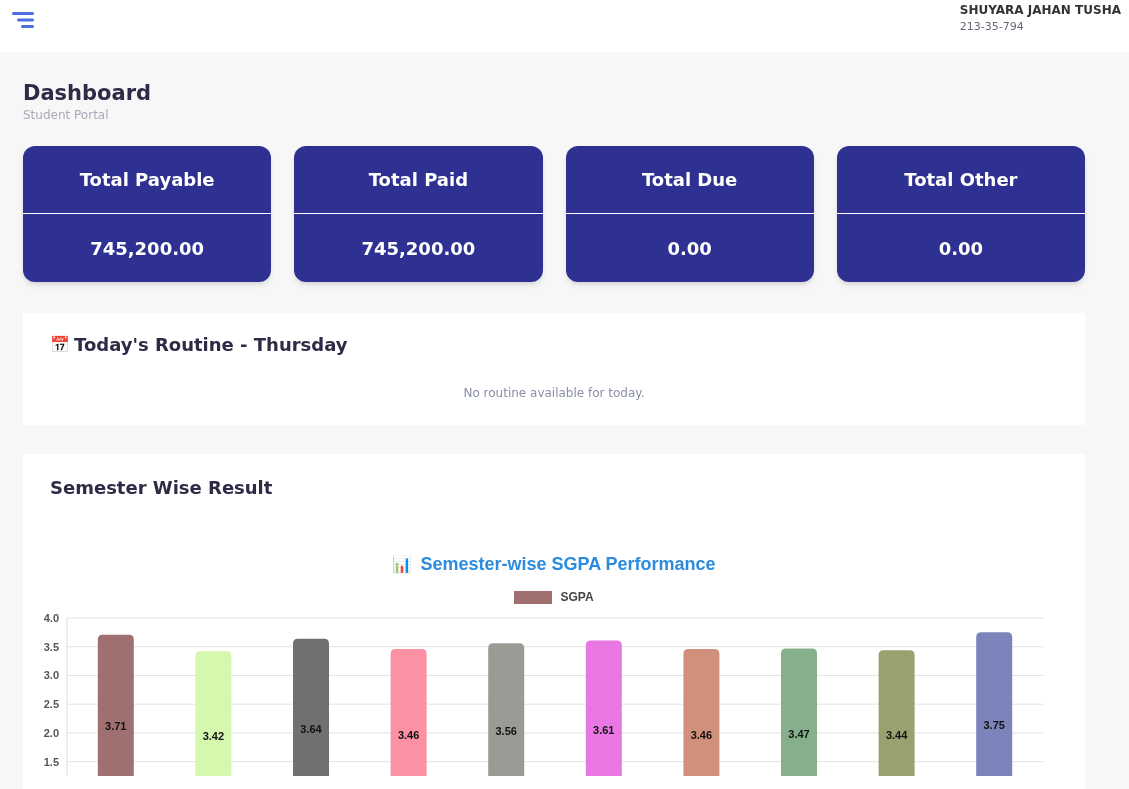  I want to click on y-tick-label: 1.5, so click(51, 761).